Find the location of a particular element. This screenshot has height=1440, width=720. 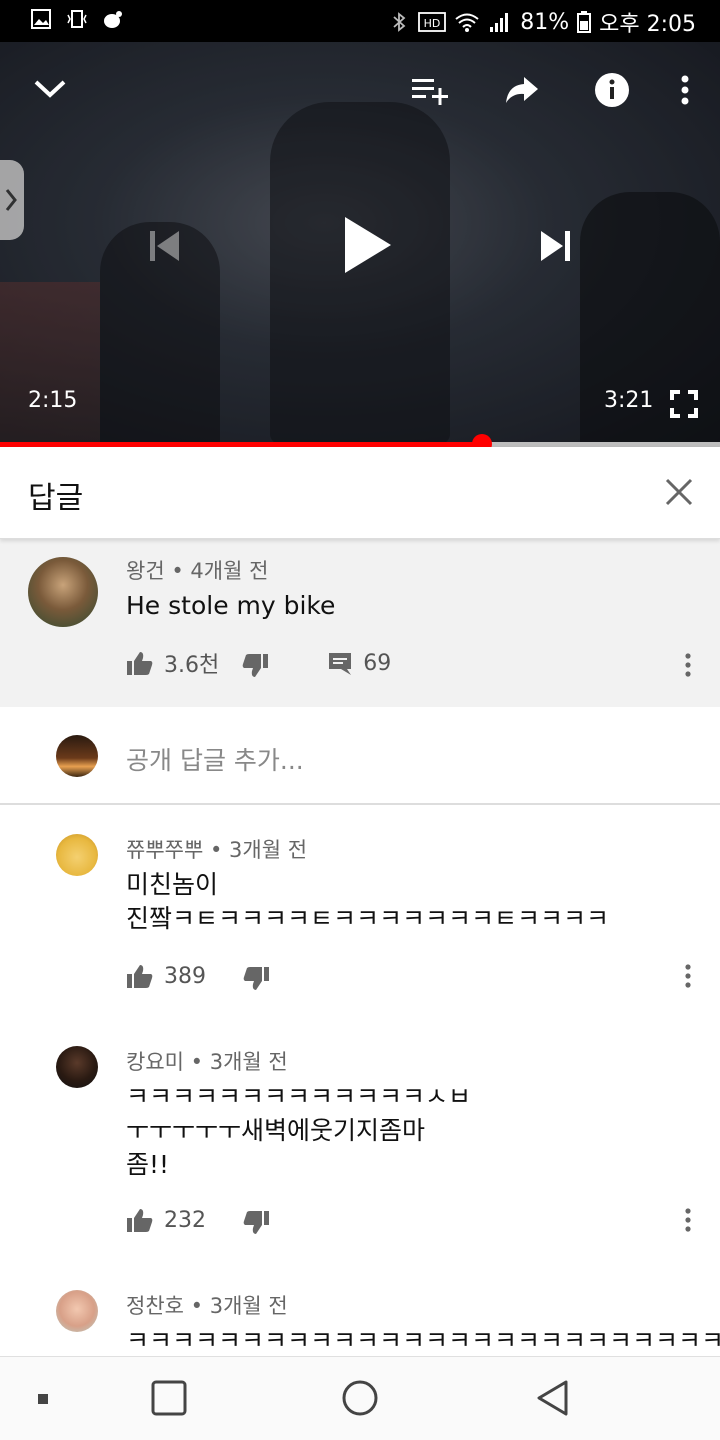

recents-icon is located at coordinates (169, 1398).